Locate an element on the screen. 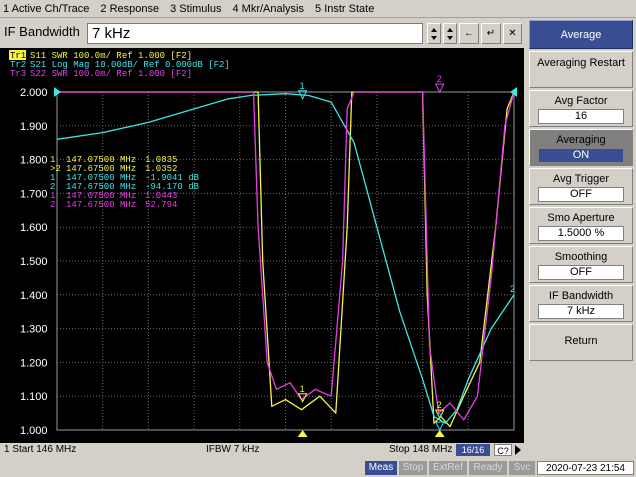 This screenshot has height=477, width=636. trace-header-id: Tr3 is located at coordinates (18, 74).